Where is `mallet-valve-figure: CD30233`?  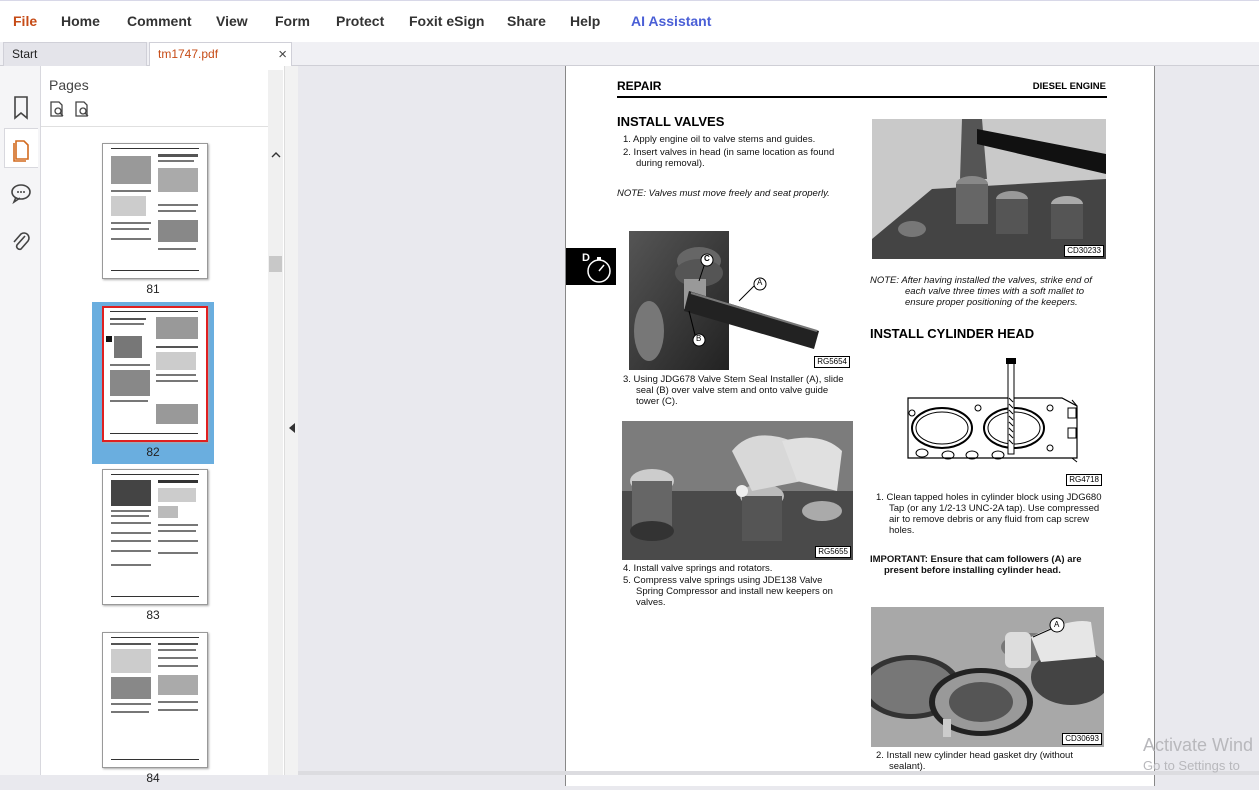
mallet-valve-figure: CD30233 is located at coordinates (989, 189).